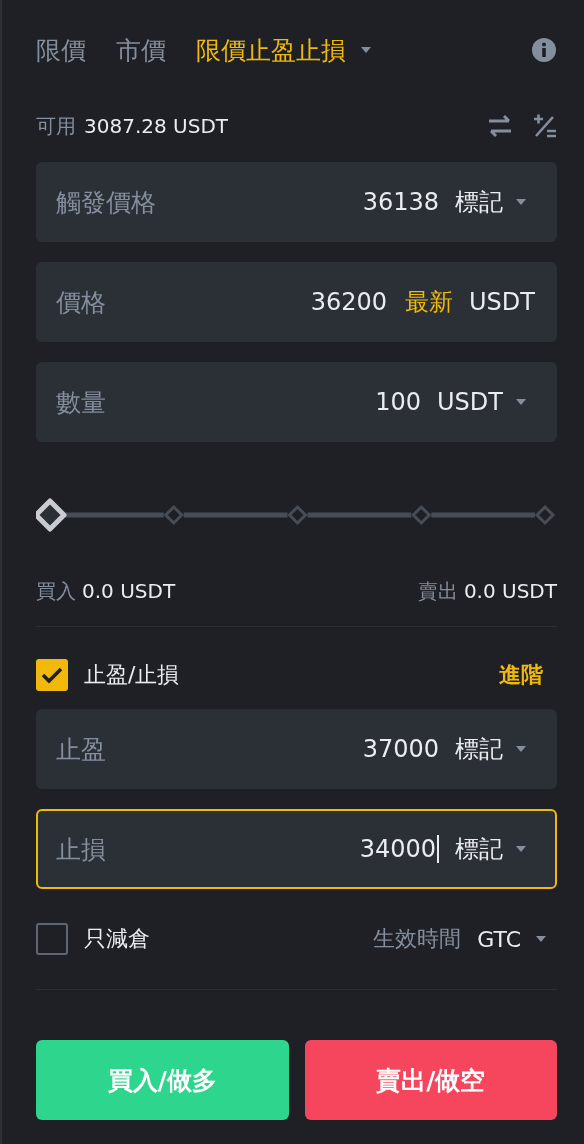 Image resolution: width=584 pixels, height=1144 pixels. Describe the element at coordinates (545, 126) in the screenshot. I see `calculator-icon` at that location.